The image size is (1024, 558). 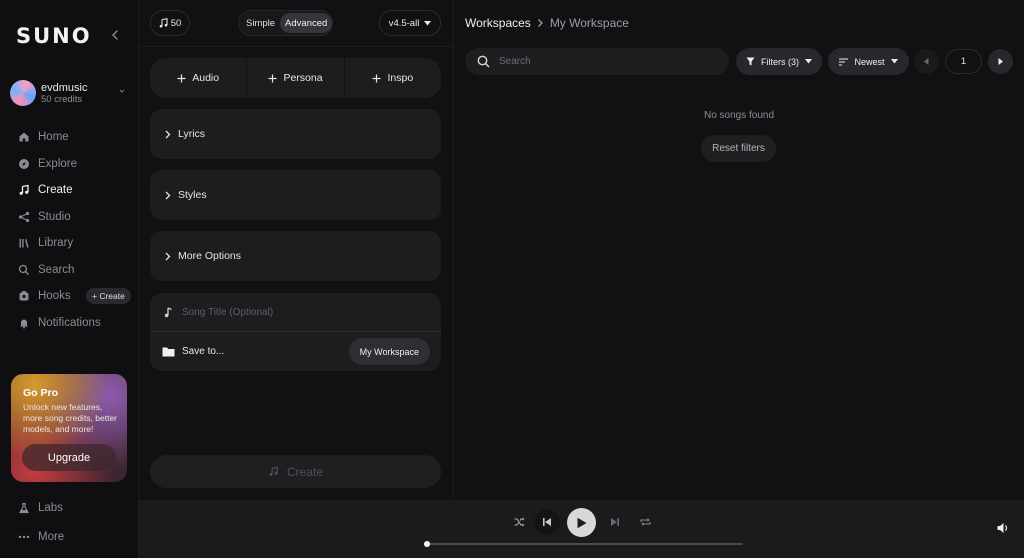 I want to click on credit-counter: 50, so click(x=170, y=23).